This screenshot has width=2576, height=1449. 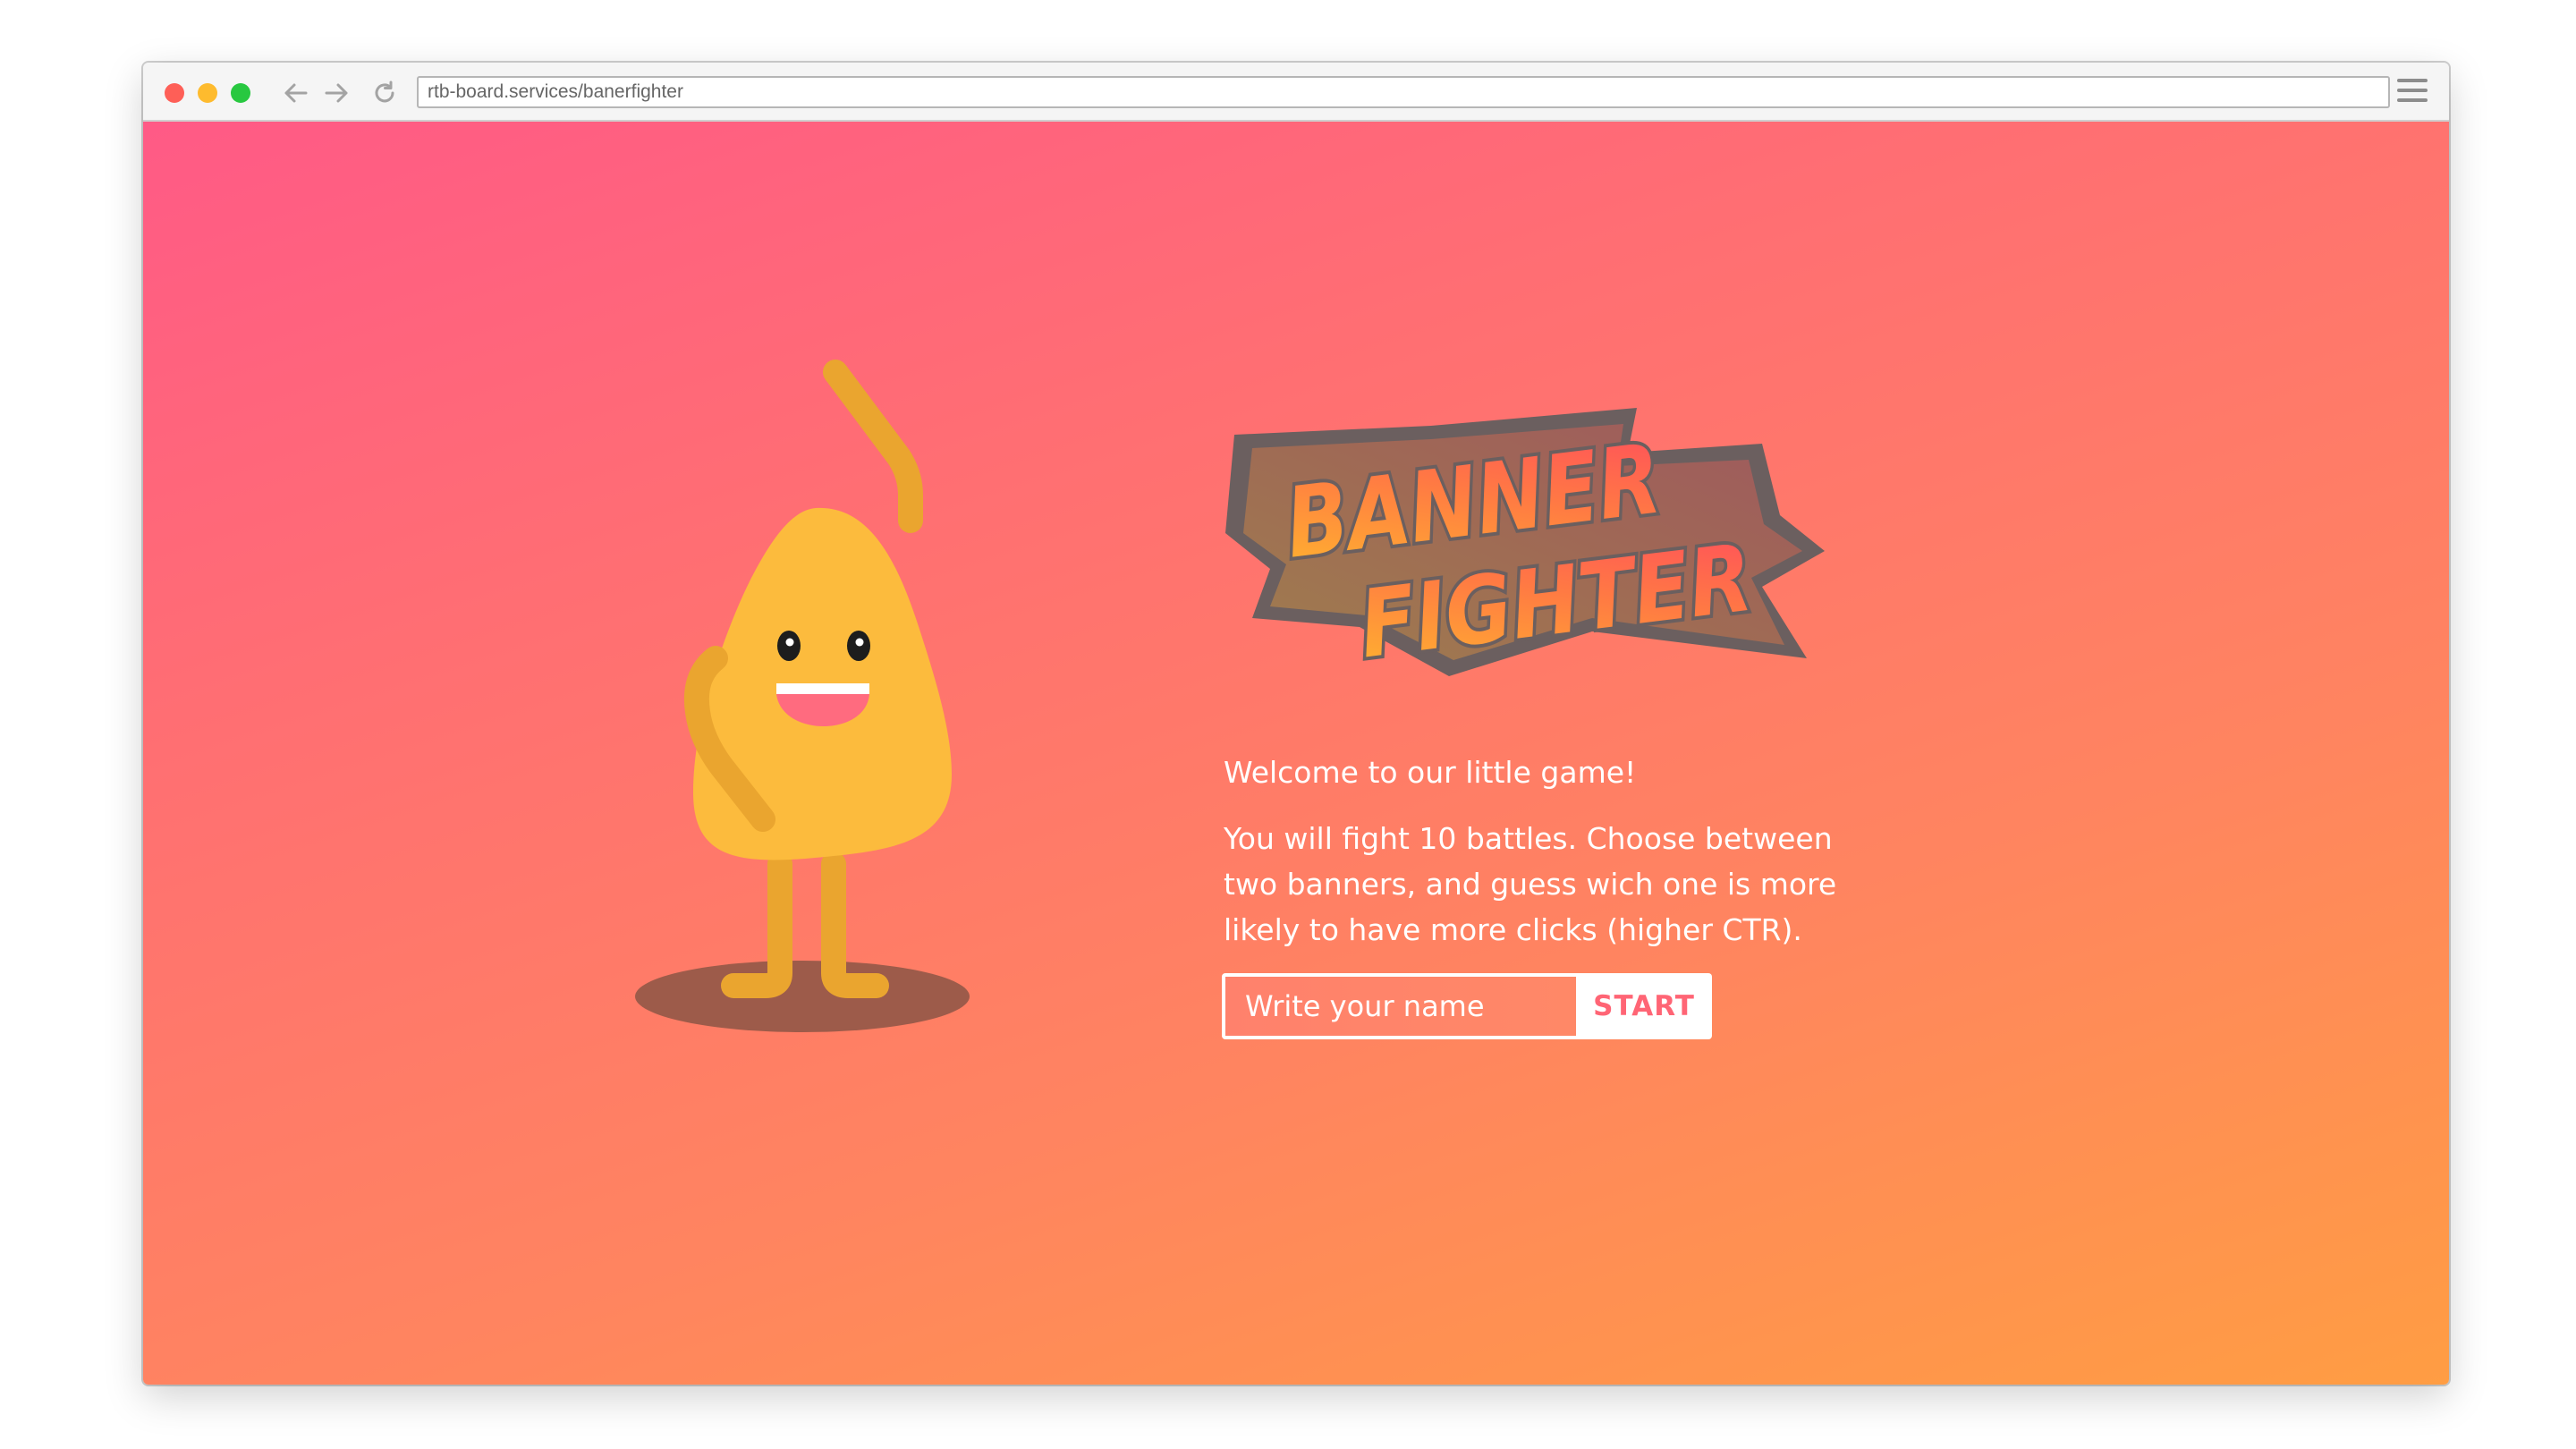 What do you see at coordinates (174, 93) in the screenshot?
I see `close-window-button` at bounding box center [174, 93].